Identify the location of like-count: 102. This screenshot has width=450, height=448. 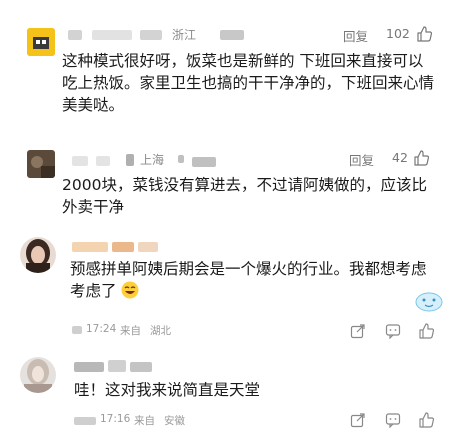
(398, 33).